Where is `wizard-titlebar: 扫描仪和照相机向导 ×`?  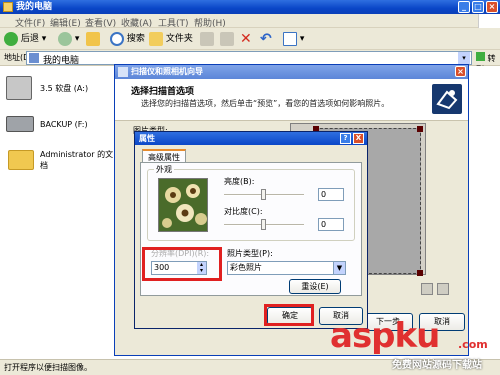 wizard-titlebar: 扫描仪和照相机向导 × is located at coordinates (291, 72).